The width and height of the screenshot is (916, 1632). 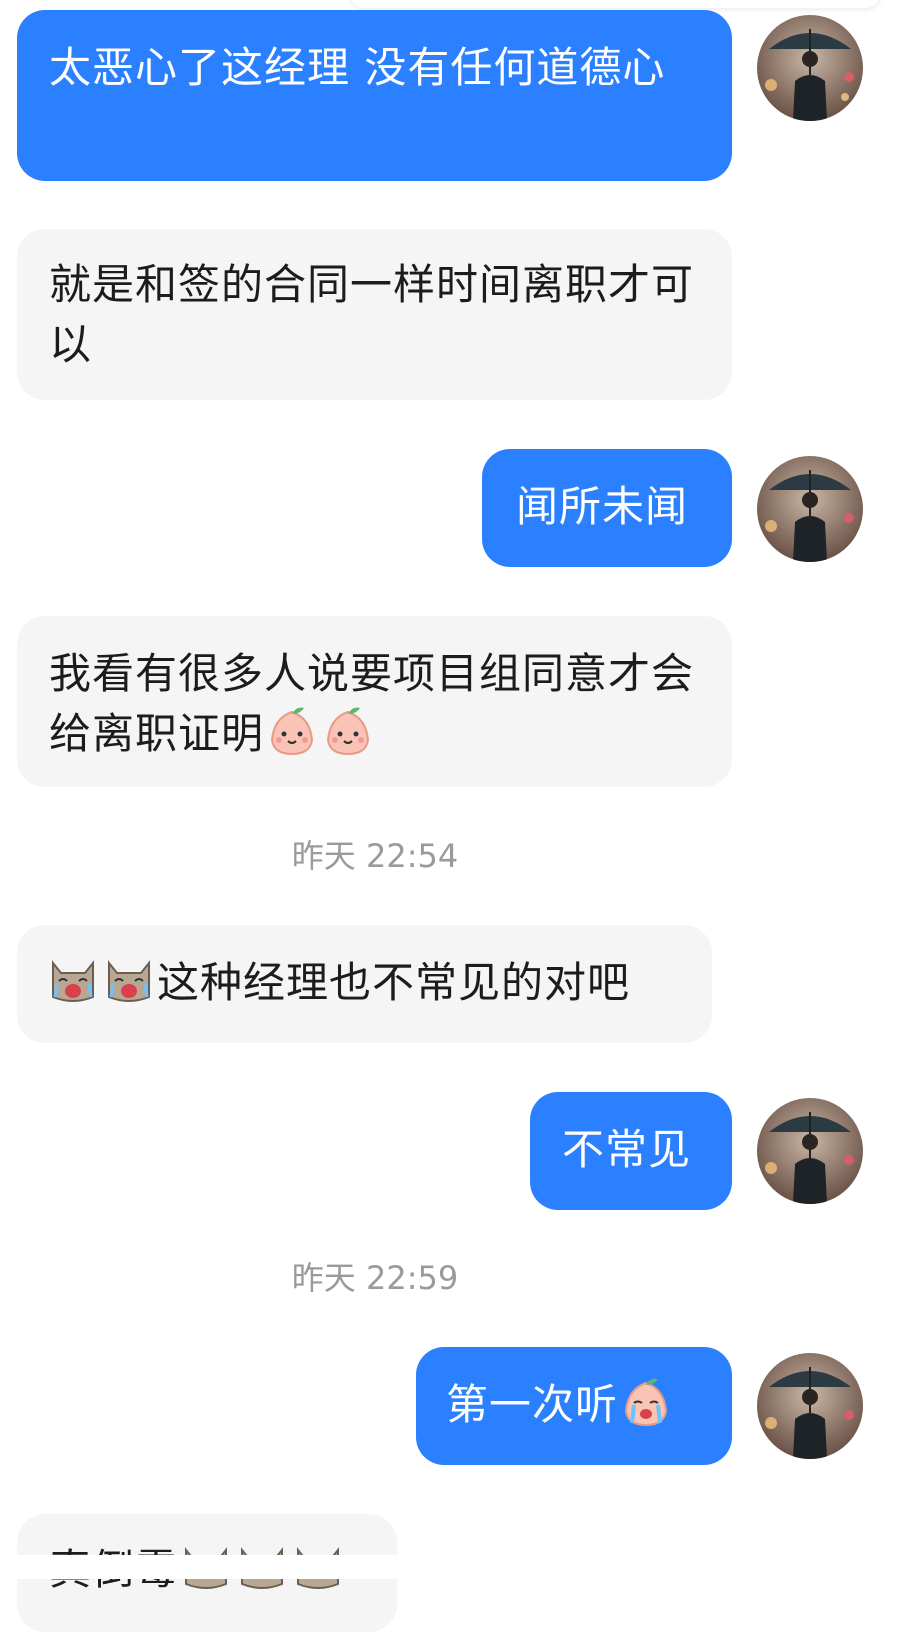 What do you see at coordinates (532, 1404) in the screenshot?
I see `message-text: 第一次听` at bounding box center [532, 1404].